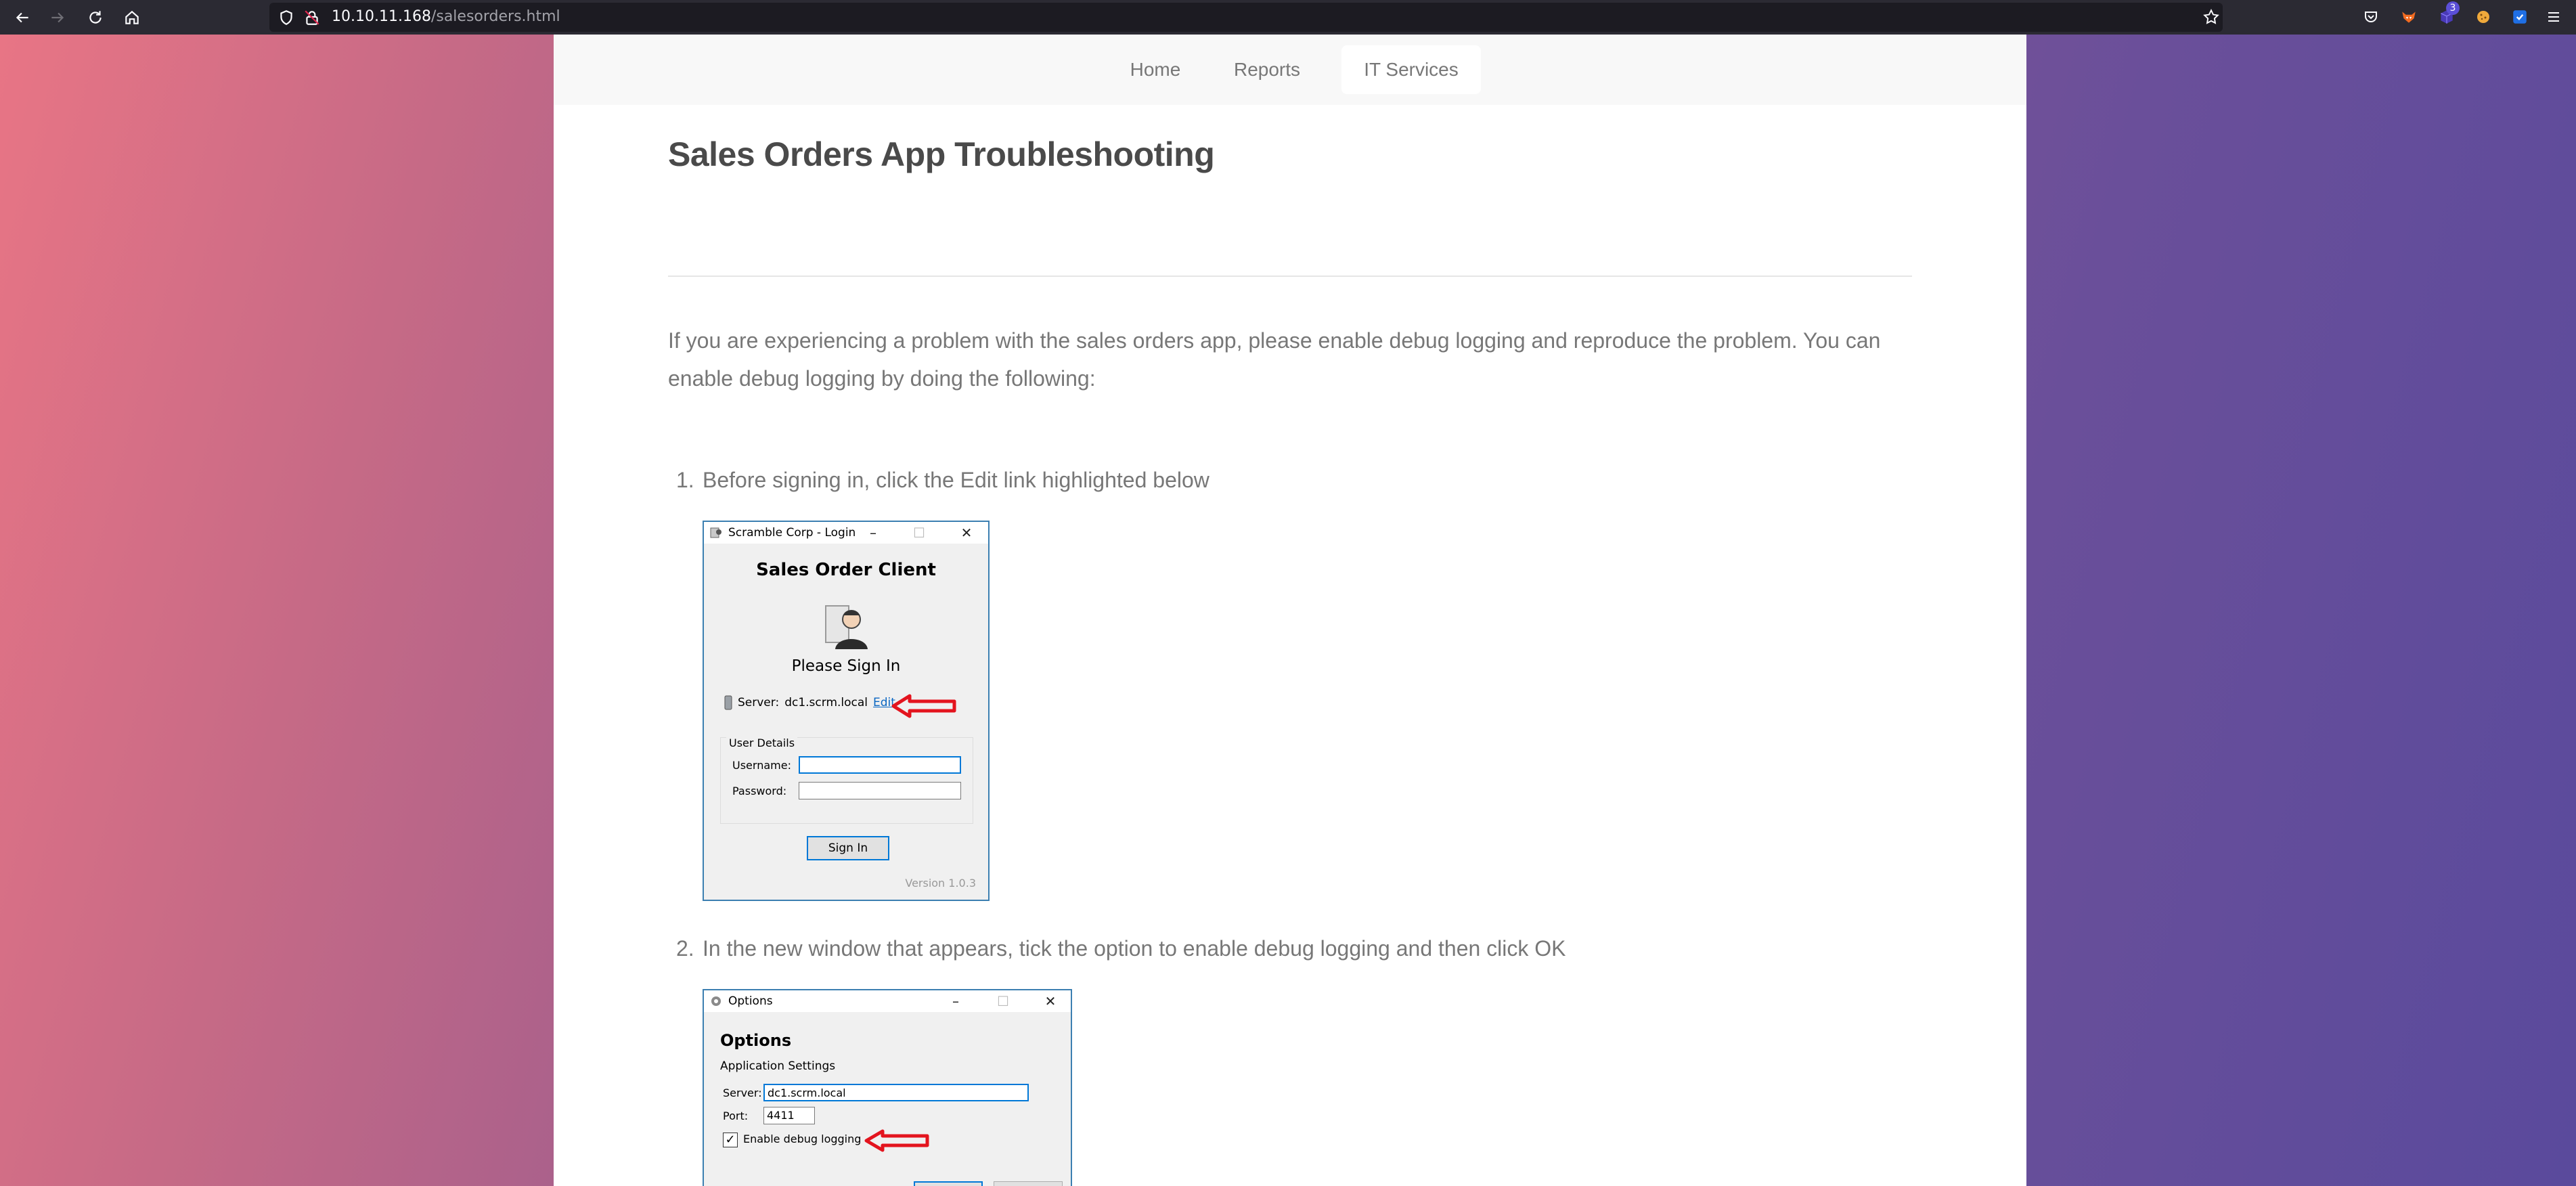 The width and height of the screenshot is (2576, 1186). I want to click on top-navigation: Home Reports IT Services, so click(1290, 70).